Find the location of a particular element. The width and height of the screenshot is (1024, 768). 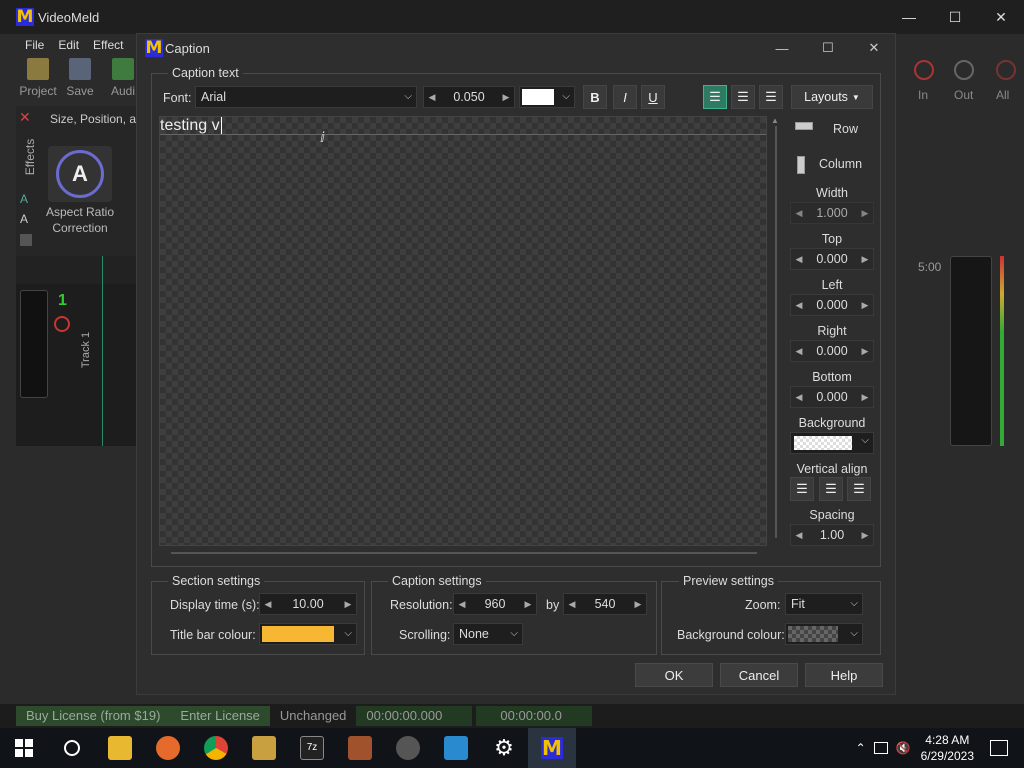

ok-button: OK is located at coordinates (674, 675).